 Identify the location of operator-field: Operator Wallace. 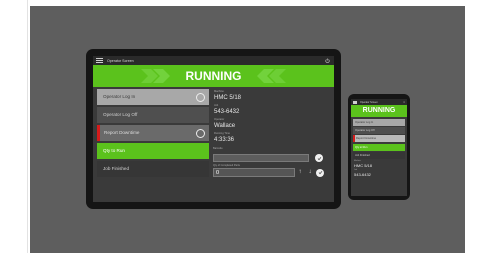
(271, 124).